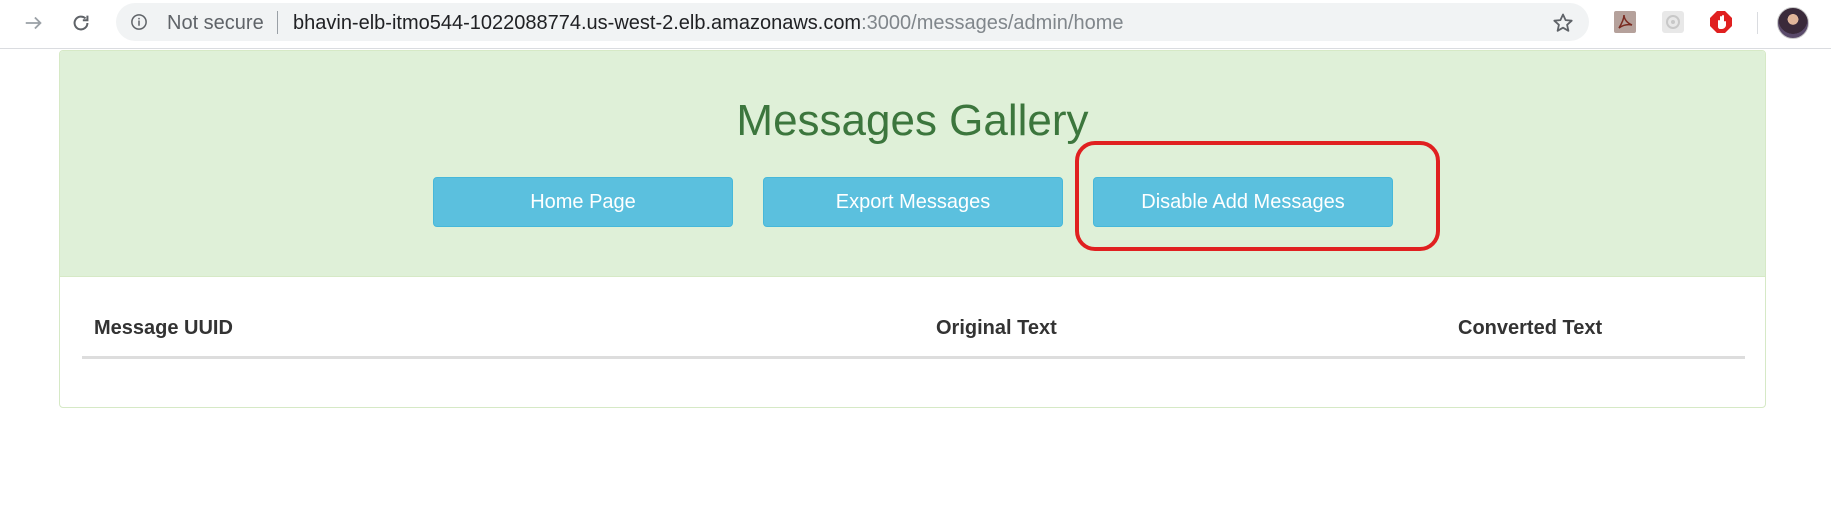 Image resolution: width=1831 pixels, height=528 pixels. Describe the element at coordinates (1625, 22) in the screenshot. I see `pdf-extension-icon` at that location.